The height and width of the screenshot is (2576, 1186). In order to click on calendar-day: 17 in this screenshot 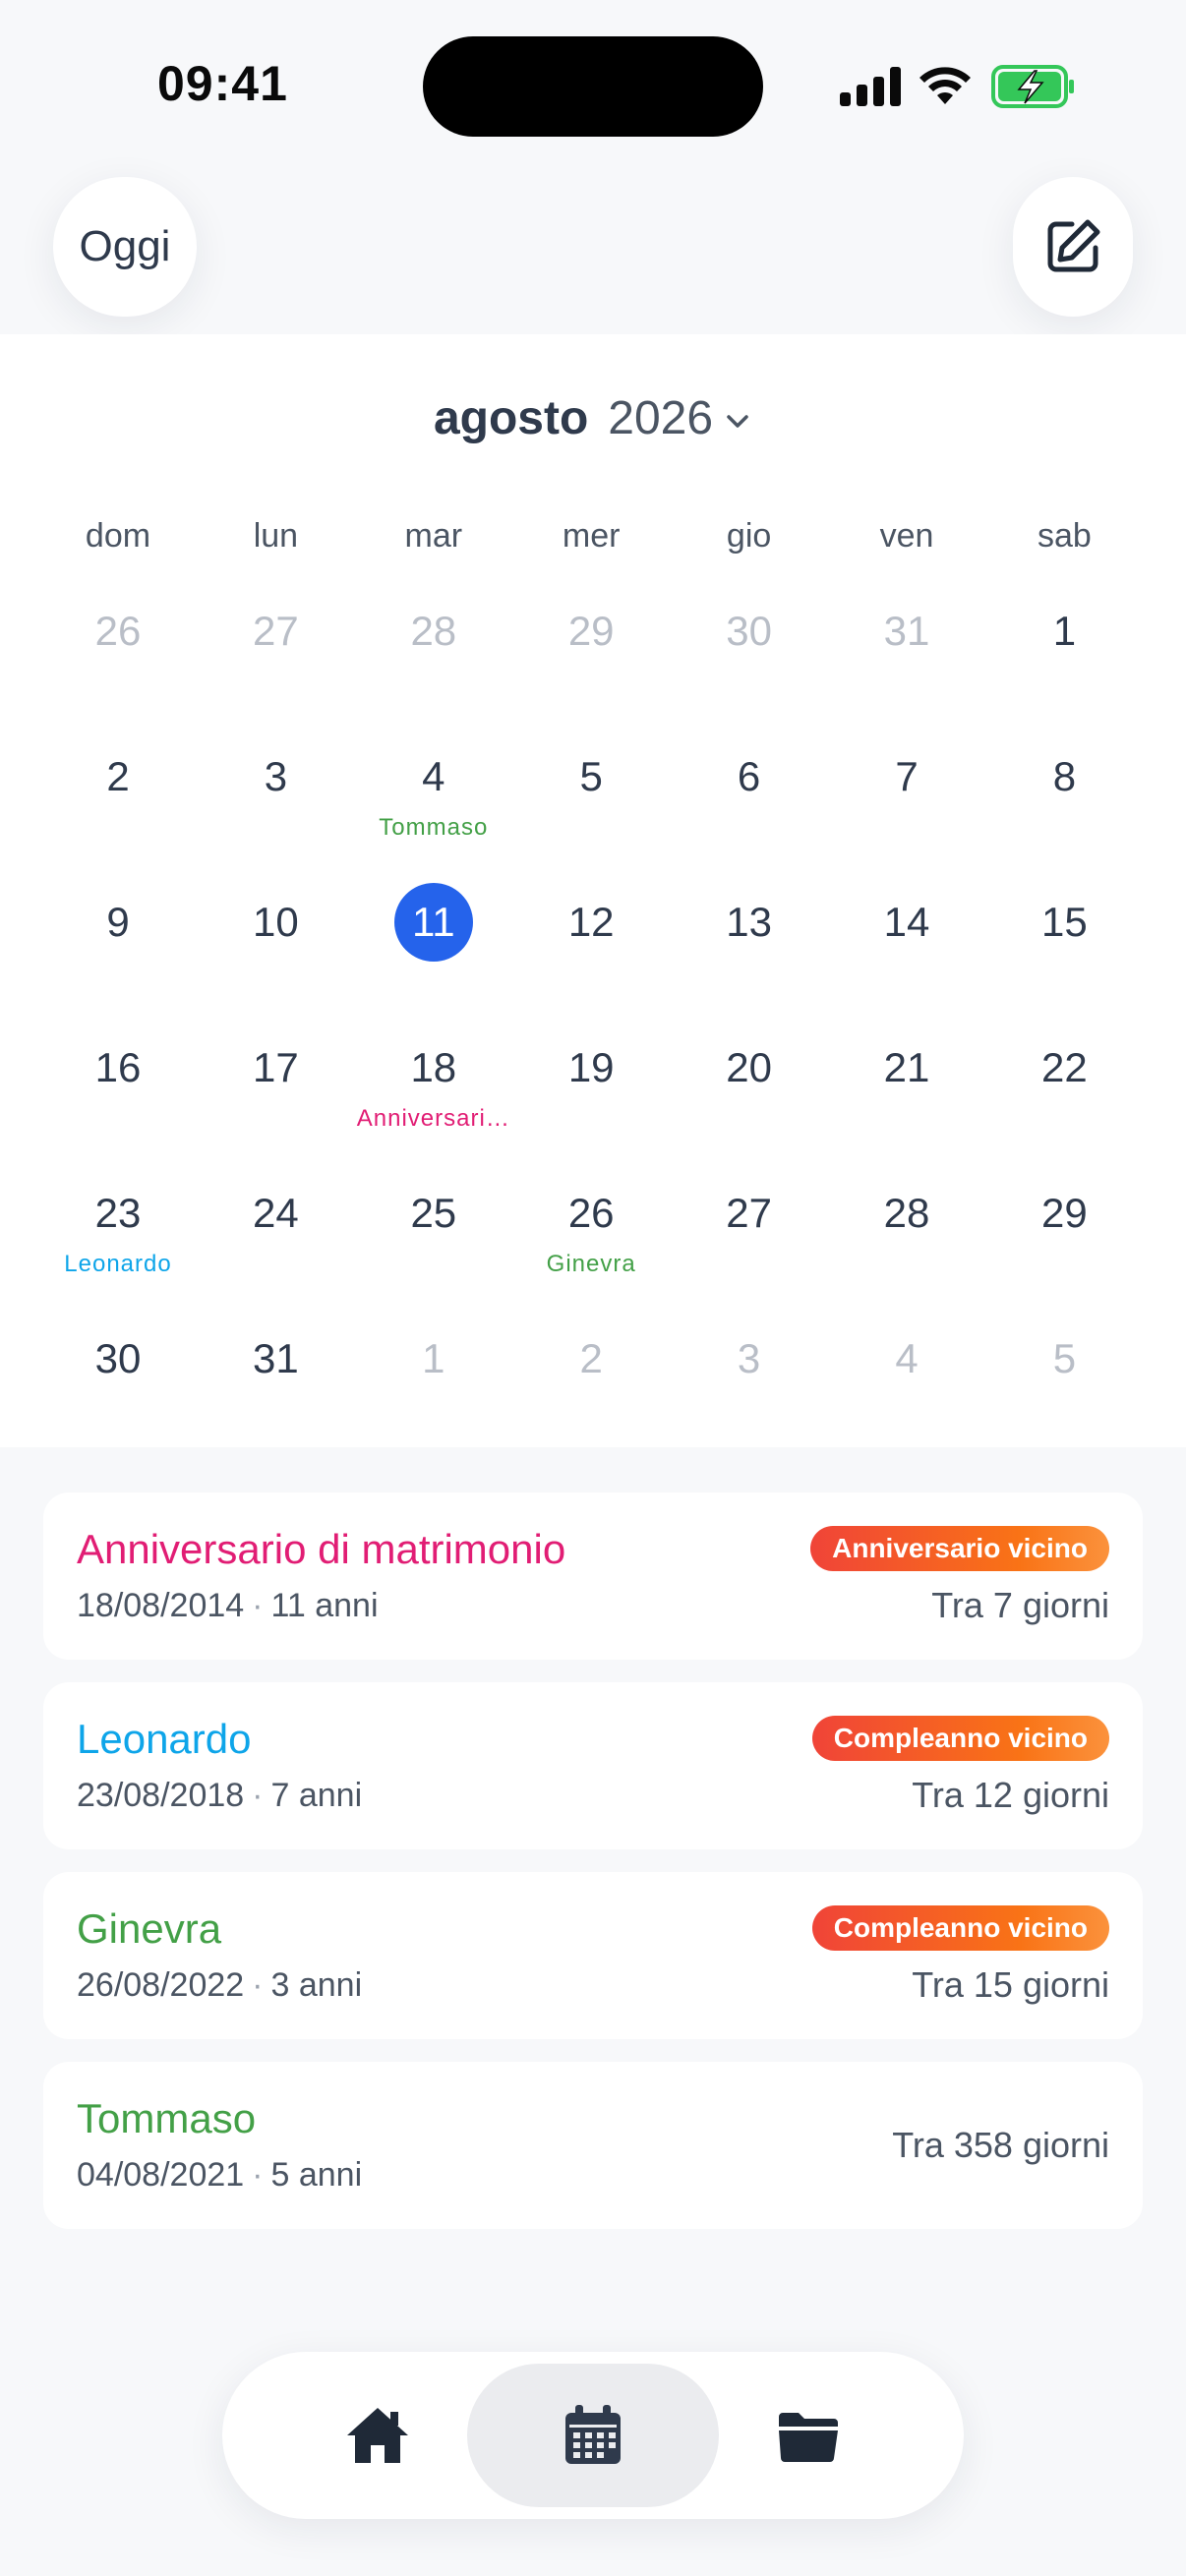, I will do `click(275, 1099)`.